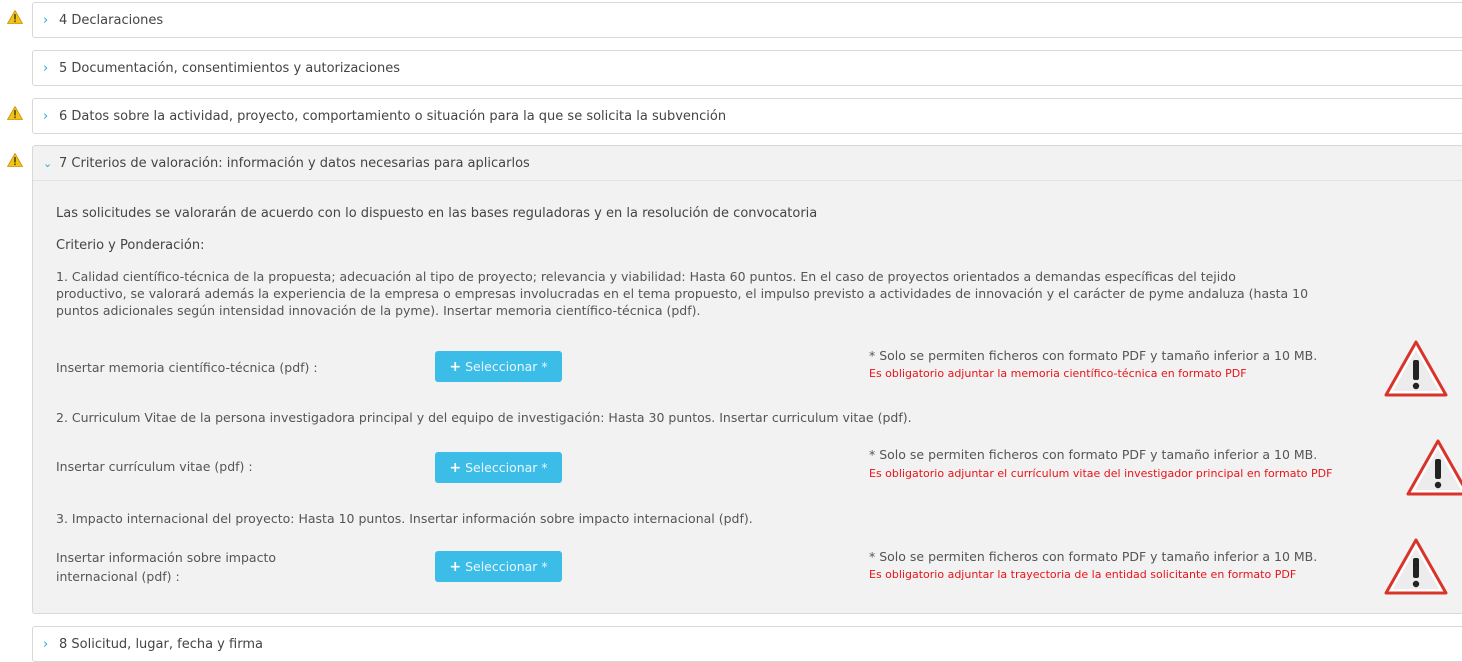 Image resolution: width=1462 pixels, height=662 pixels. Describe the element at coordinates (118, 576) in the screenshot. I see `impacto-upload-label-line-2: internacional (pdf) :` at that location.